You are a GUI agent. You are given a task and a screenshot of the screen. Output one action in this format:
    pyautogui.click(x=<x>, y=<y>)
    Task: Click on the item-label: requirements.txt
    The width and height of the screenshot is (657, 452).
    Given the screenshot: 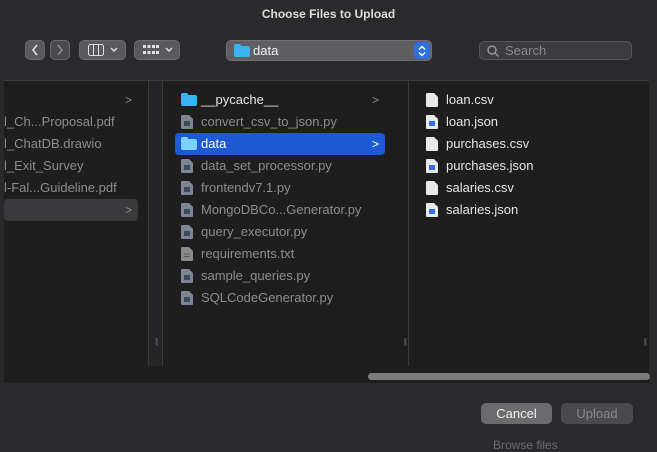 What is the action you would take?
    pyautogui.click(x=248, y=253)
    